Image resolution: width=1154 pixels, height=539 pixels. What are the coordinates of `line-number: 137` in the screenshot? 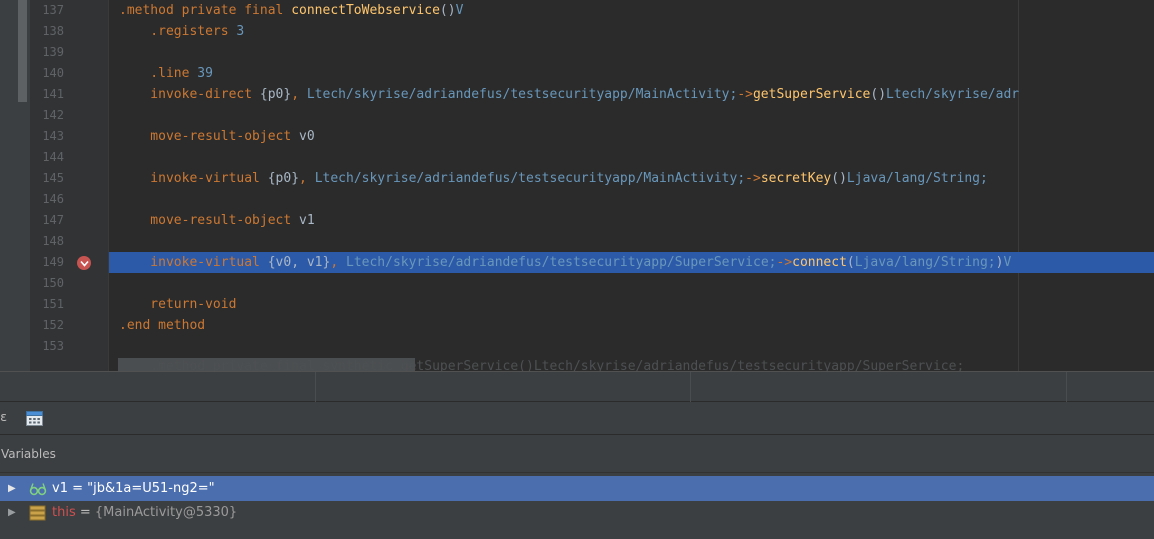 It's located at (53, 10).